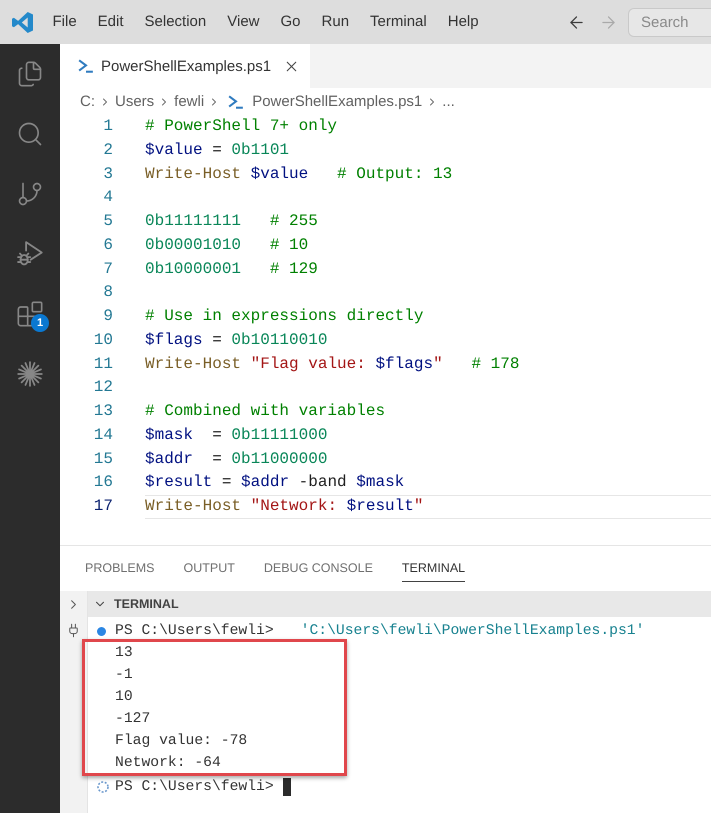 This screenshot has height=813, width=711. I want to click on line-number: 5, so click(108, 221).